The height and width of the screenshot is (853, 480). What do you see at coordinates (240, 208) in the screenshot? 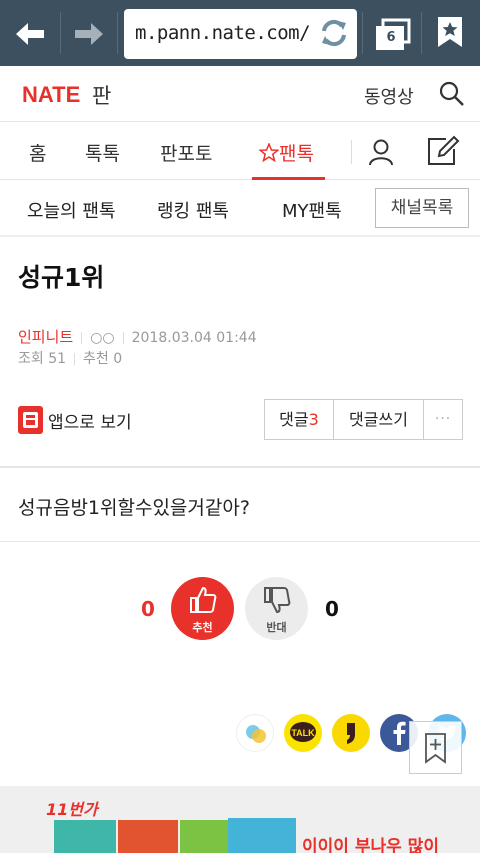
I see `sub-nav: 오늘의 팬톡 랭킹 팬톡 MY팬톡 채널목록` at bounding box center [240, 208].